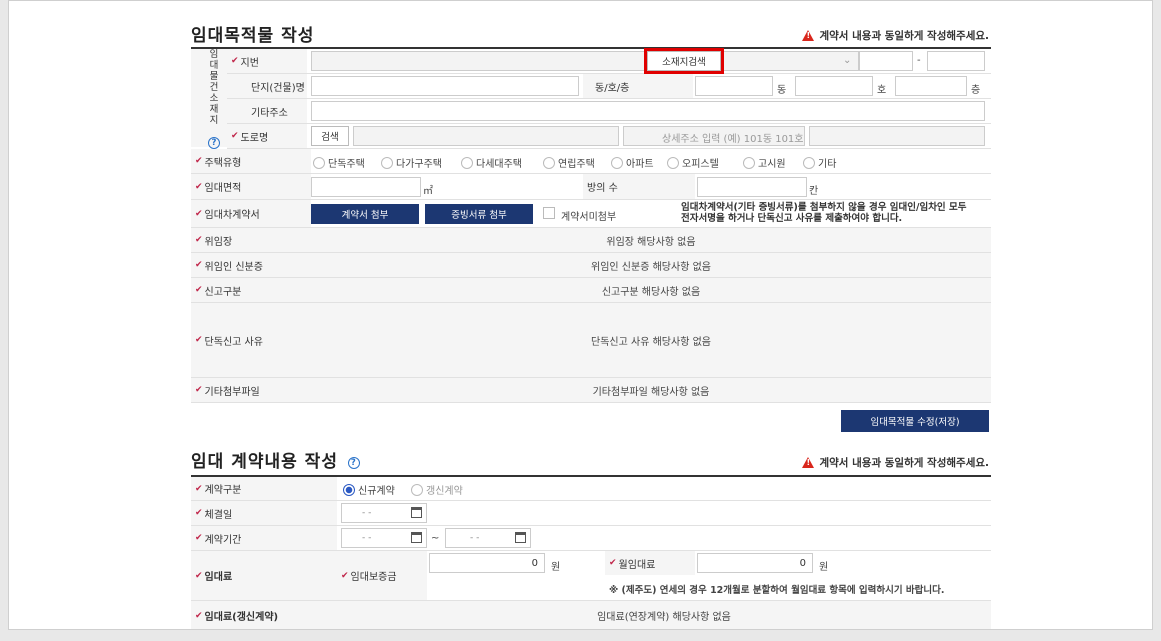 The height and width of the screenshot is (641, 1161). I want to click on row-contract-type: ✔ 계약구분 신규계약 갱신계약, so click(591, 489).